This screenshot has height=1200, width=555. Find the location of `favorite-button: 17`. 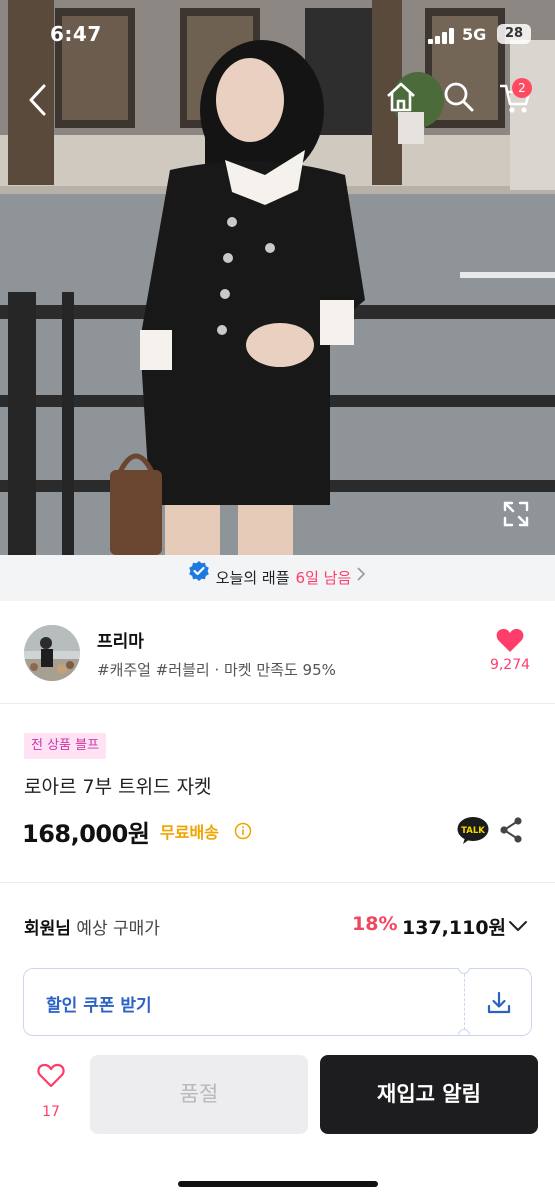

favorite-button: 17 is located at coordinates (51, 1097).